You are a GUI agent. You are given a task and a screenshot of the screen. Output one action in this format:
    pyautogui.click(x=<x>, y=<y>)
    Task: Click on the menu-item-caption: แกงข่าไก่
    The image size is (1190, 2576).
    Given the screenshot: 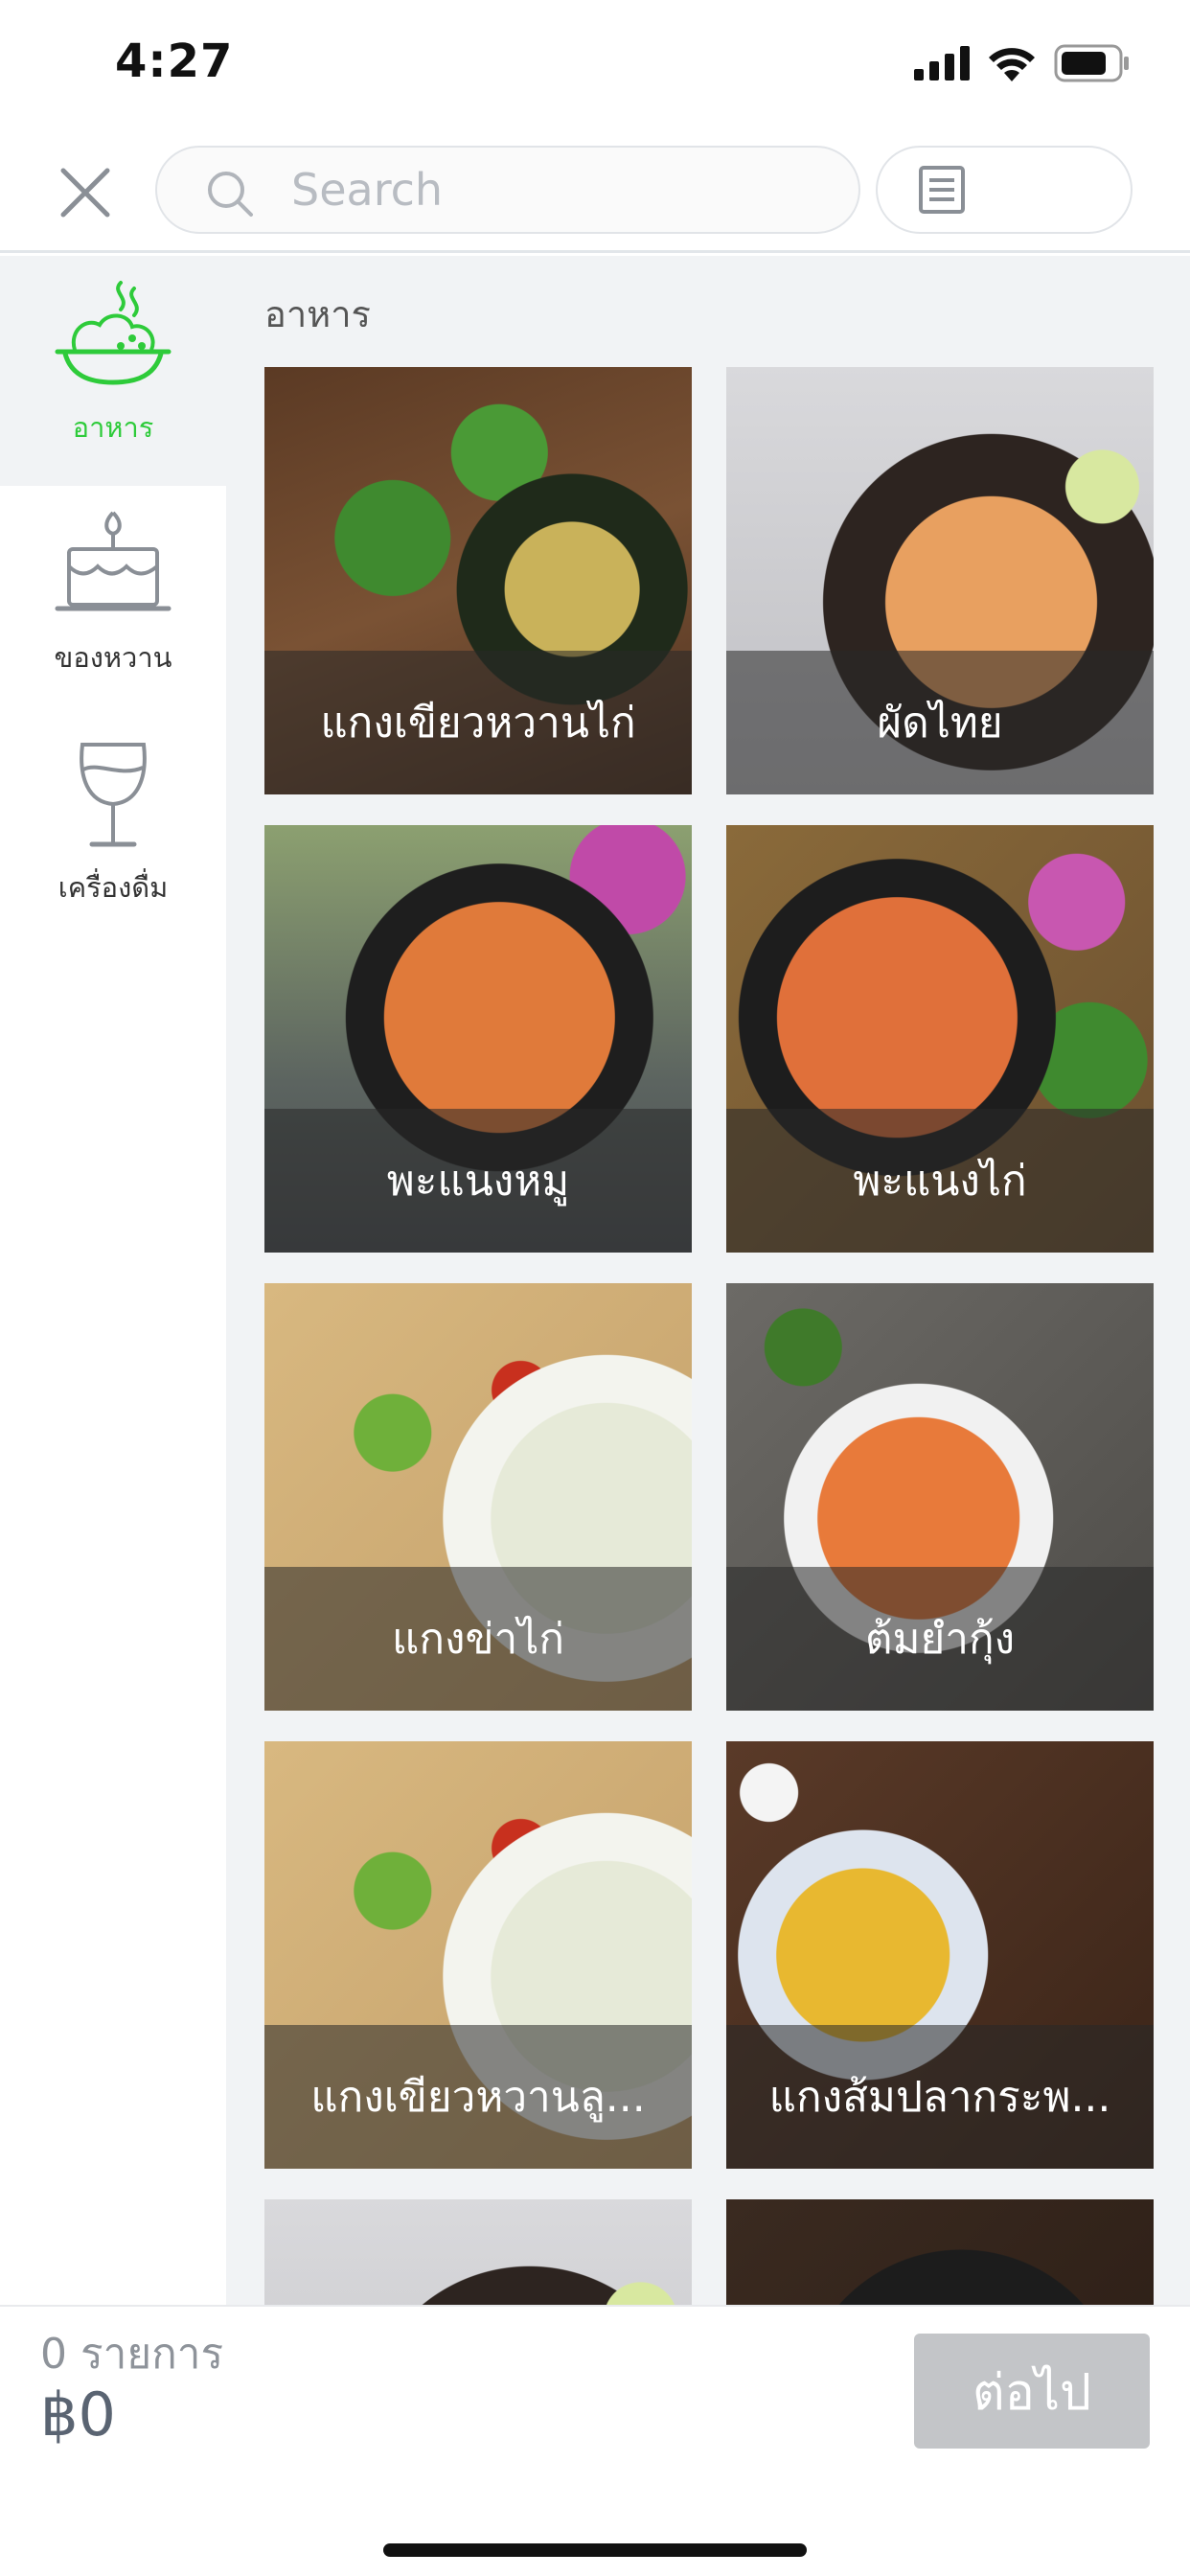 What is the action you would take?
    pyautogui.click(x=478, y=1639)
    